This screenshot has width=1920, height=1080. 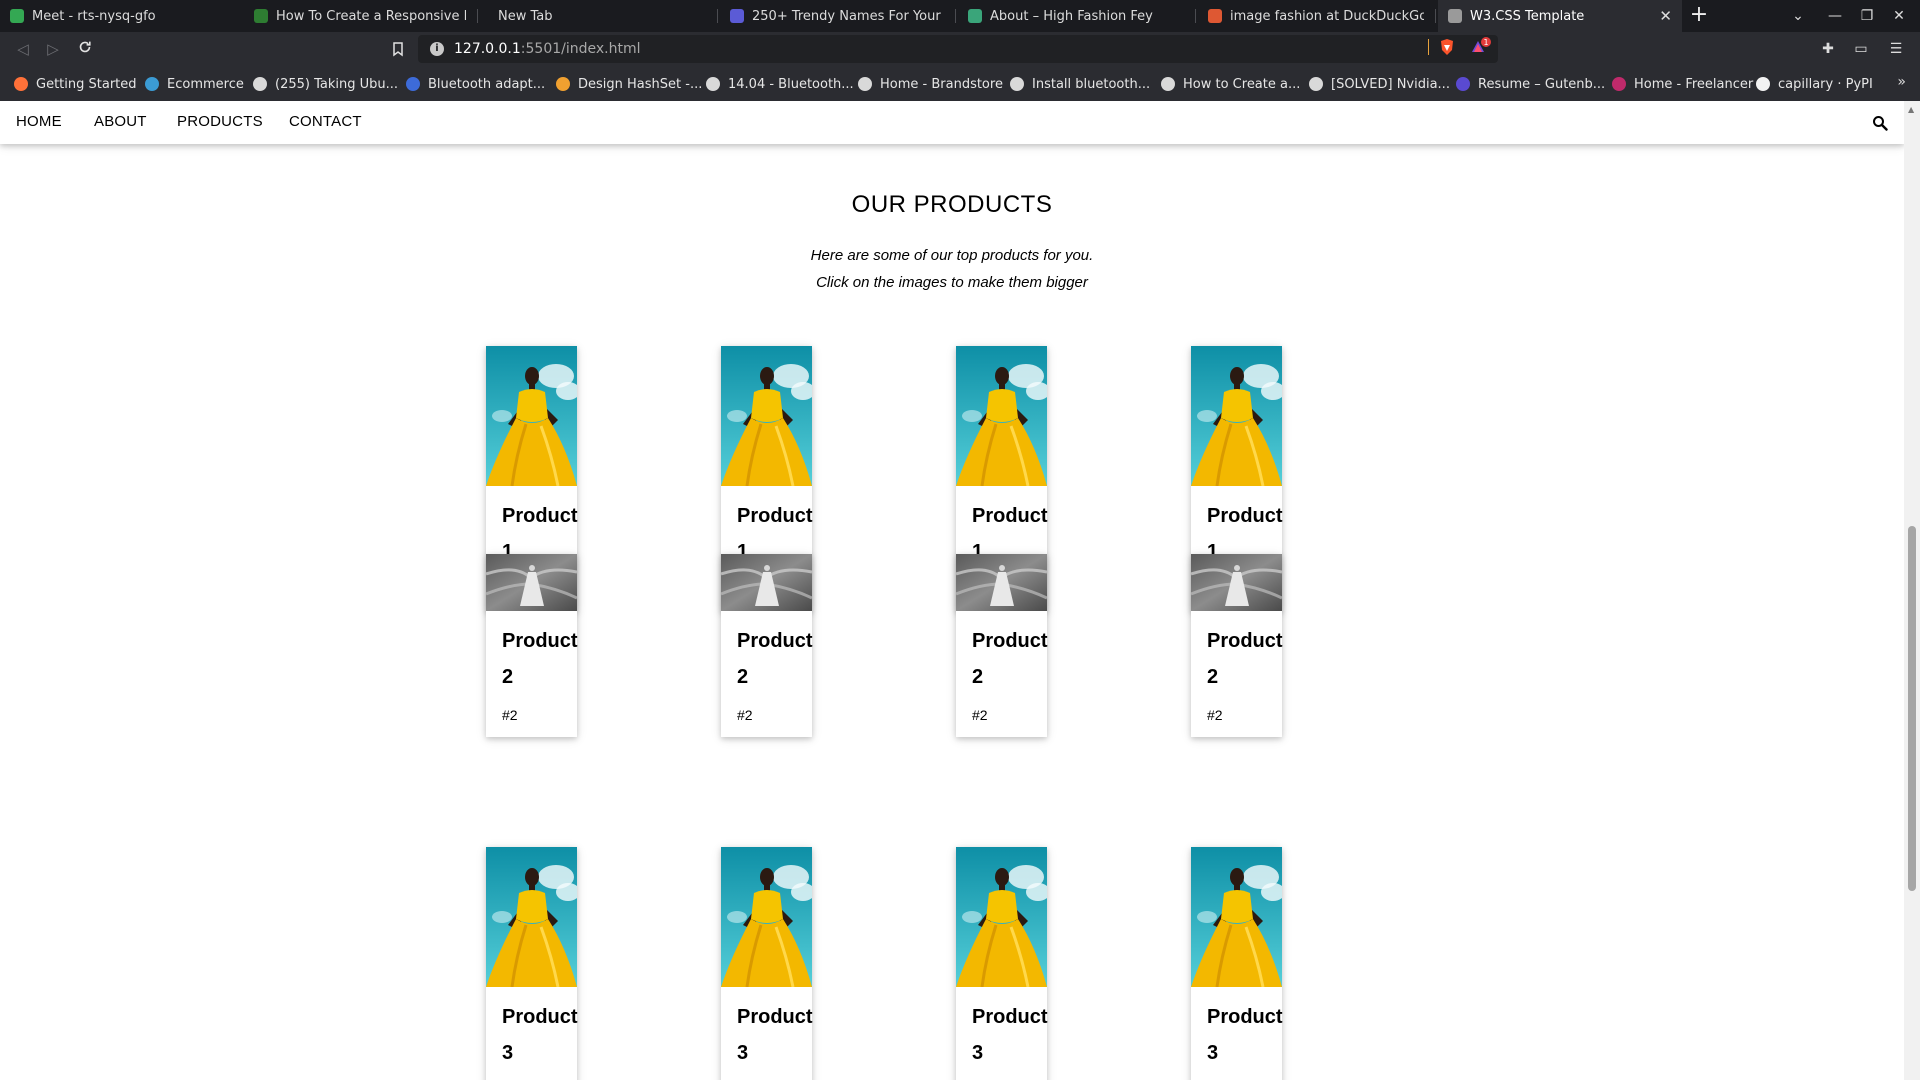 I want to click on tab-title: About – High Fashion Fey, so click(x=1071, y=16).